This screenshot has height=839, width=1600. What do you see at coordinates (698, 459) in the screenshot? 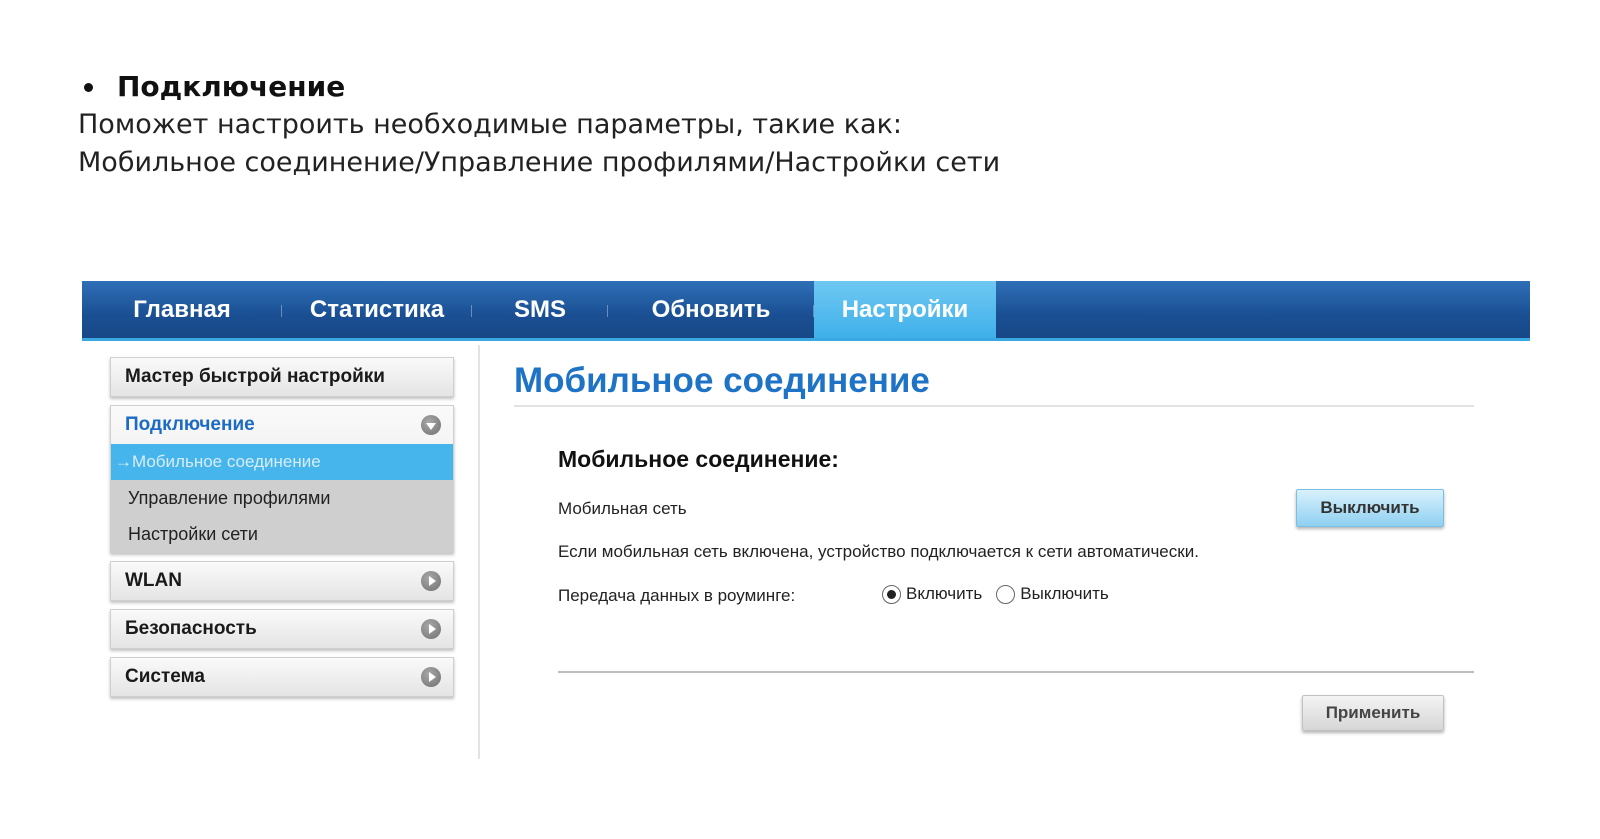
I see `section-title: Мобильное соединение:` at bounding box center [698, 459].